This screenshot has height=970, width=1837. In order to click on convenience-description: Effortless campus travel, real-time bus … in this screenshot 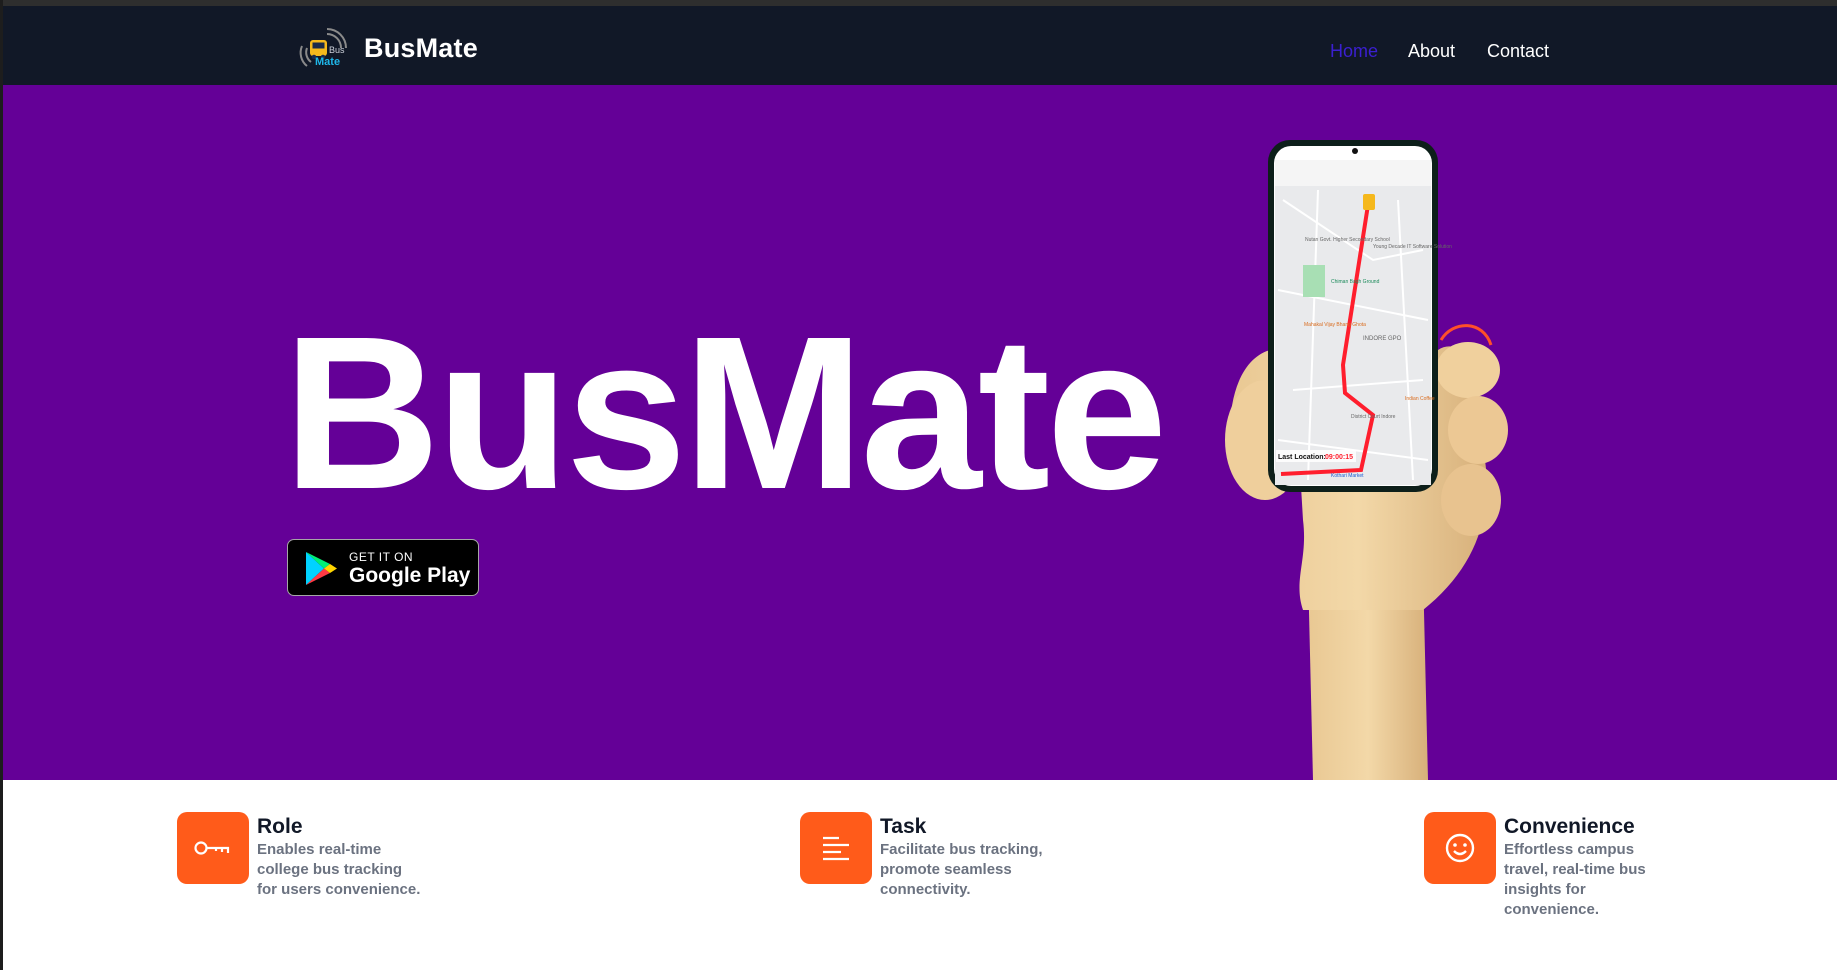, I will do `click(1575, 879)`.